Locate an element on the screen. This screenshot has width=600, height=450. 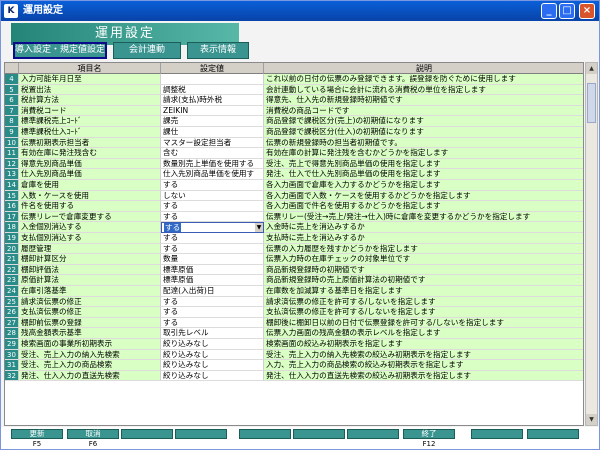
setting-value-cell: 数量 is located at coordinates (212, 259).